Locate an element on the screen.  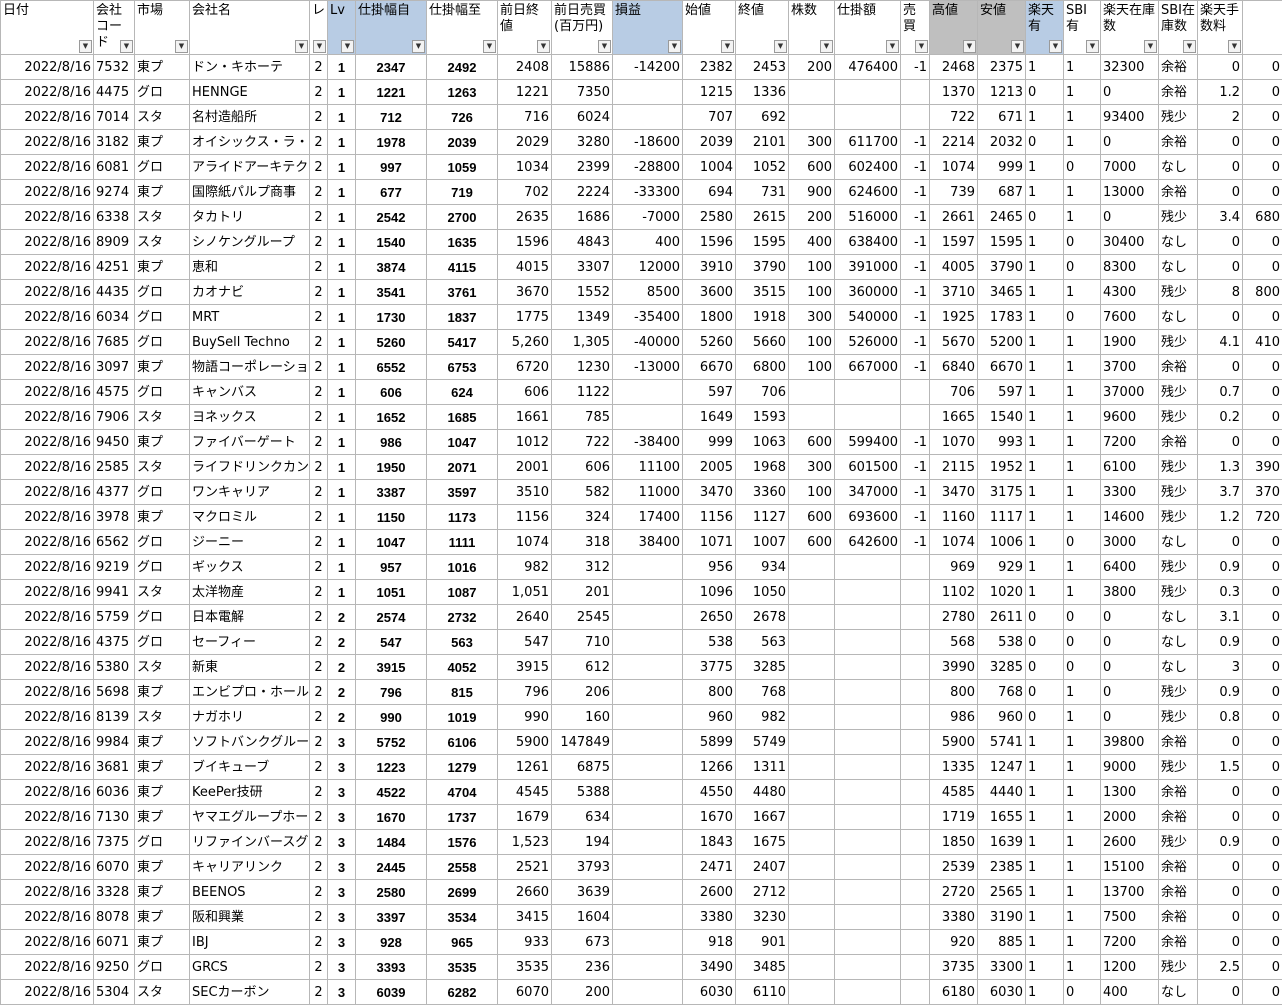
table-cell: 999 is located at coordinates (709, 442).